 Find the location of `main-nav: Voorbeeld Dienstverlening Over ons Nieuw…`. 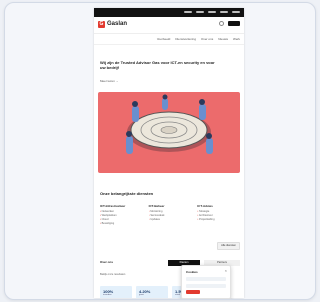

main-nav: Voorbeeld Dienstverlening Over ons Nieuw… is located at coordinates (169, 39).